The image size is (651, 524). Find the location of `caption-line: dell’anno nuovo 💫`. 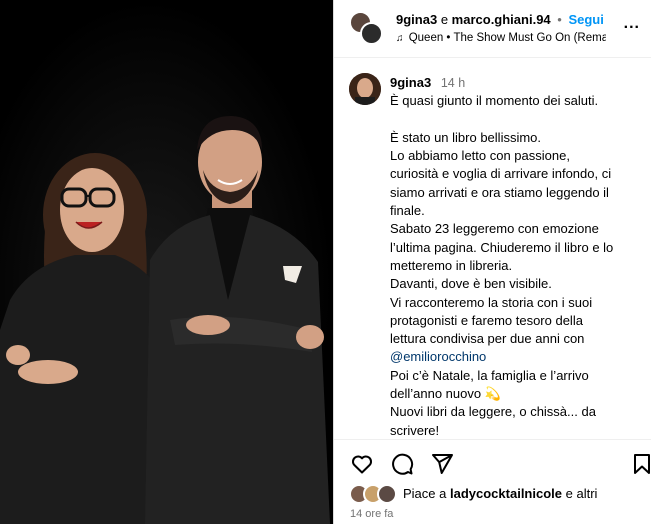

caption-line: dell’anno nuovo 💫 is located at coordinates (445, 394).